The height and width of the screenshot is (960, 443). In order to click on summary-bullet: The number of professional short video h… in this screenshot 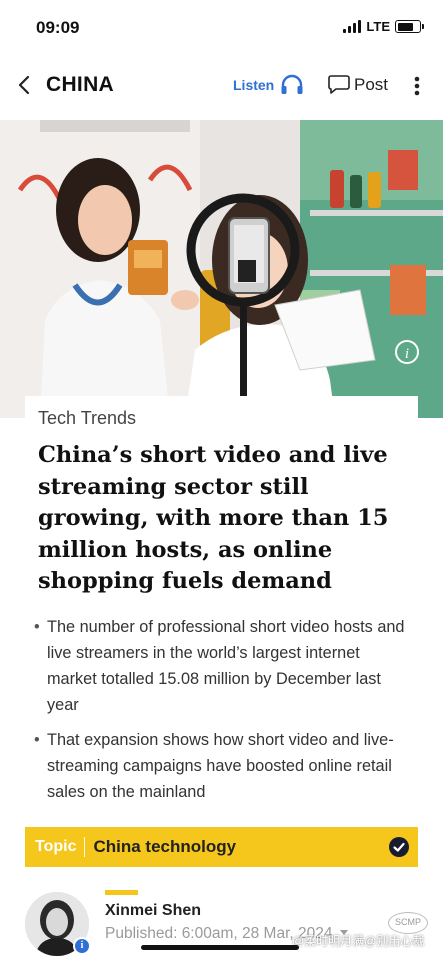, I will do `click(224, 666)`.